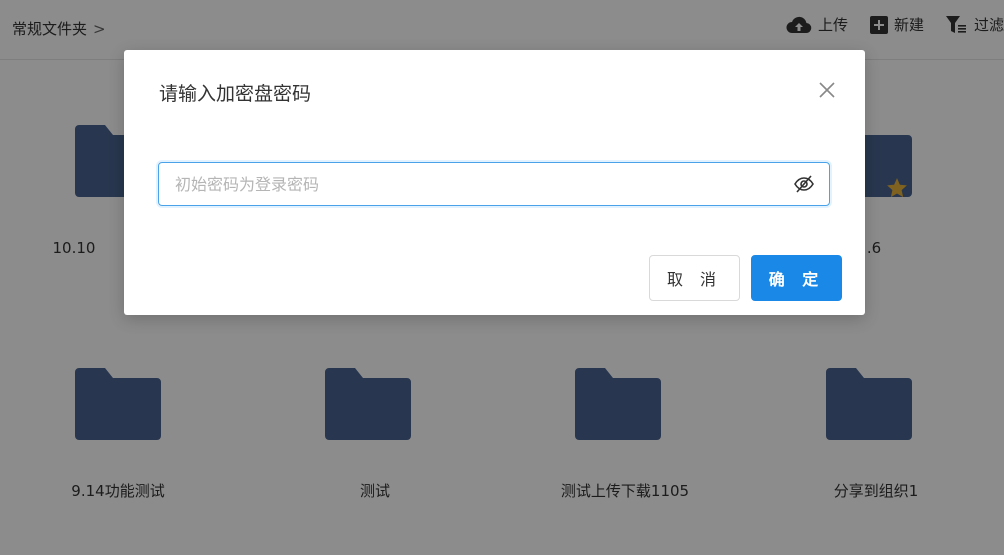 The image size is (1004, 555). What do you see at coordinates (796, 278) in the screenshot?
I see `confirm-button: 确 定` at bounding box center [796, 278].